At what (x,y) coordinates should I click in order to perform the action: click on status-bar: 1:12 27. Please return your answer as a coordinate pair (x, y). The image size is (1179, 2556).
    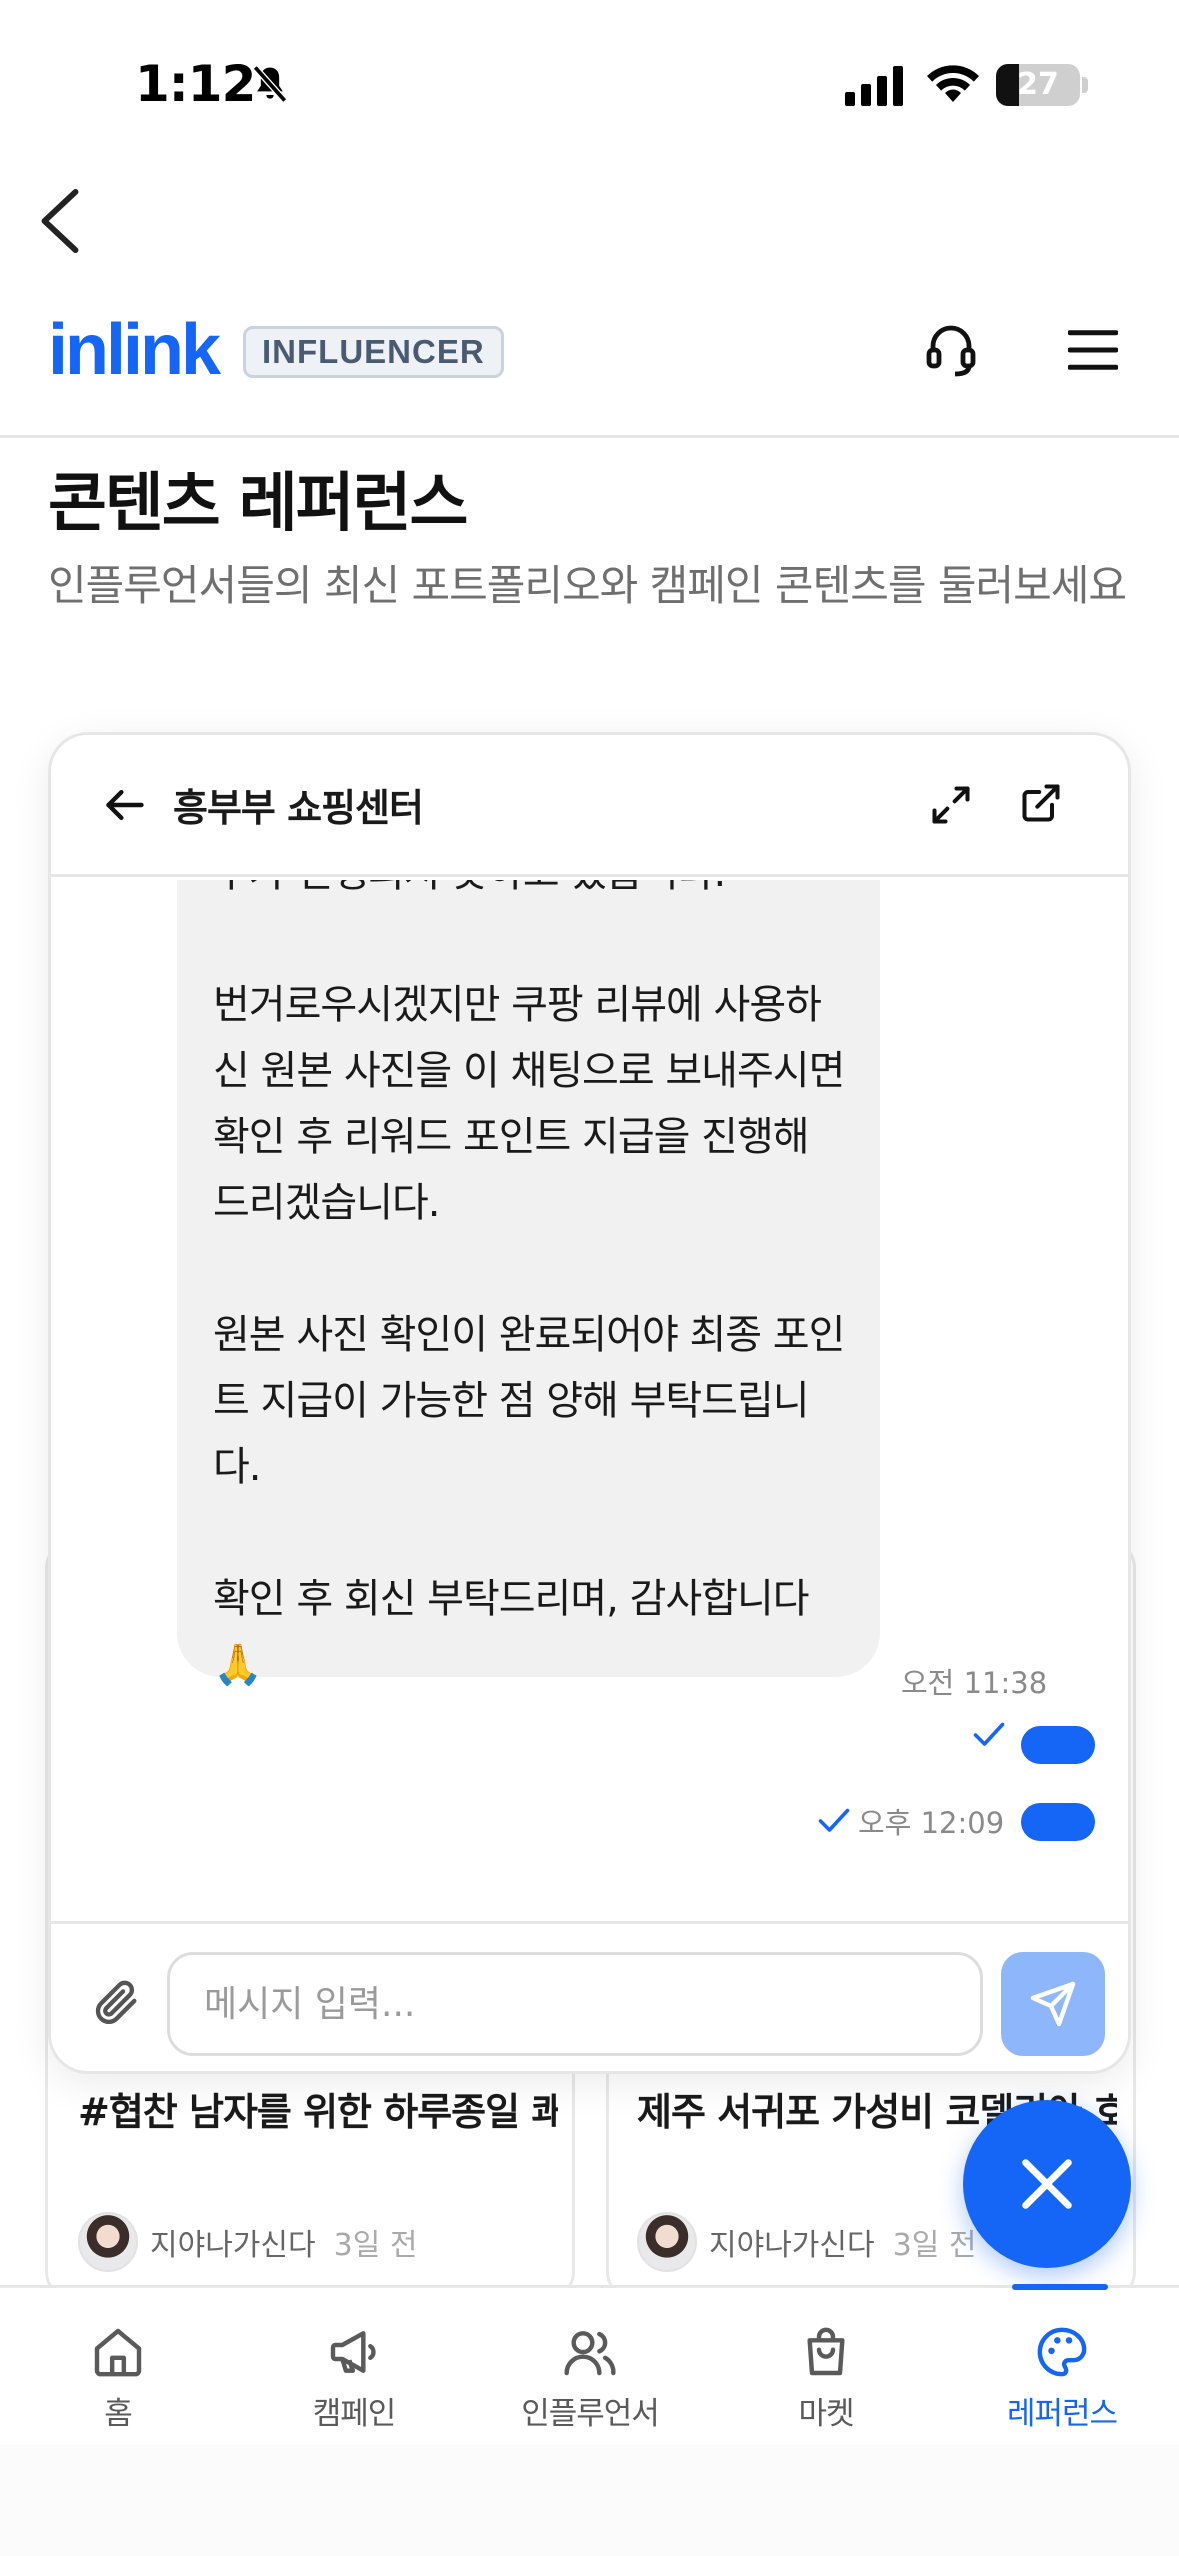
    Looking at the image, I should click on (589, 85).